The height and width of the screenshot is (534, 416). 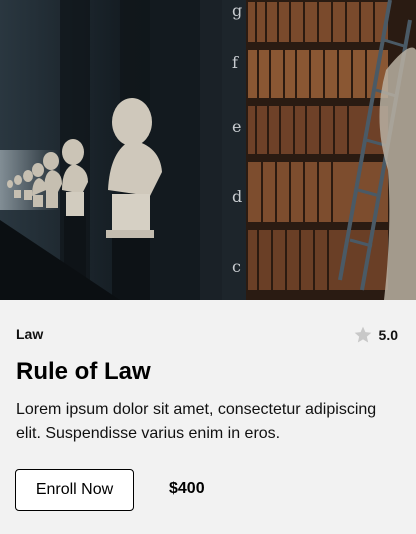 I want to click on shelf-letter-e: e, so click(x=236, y=126).